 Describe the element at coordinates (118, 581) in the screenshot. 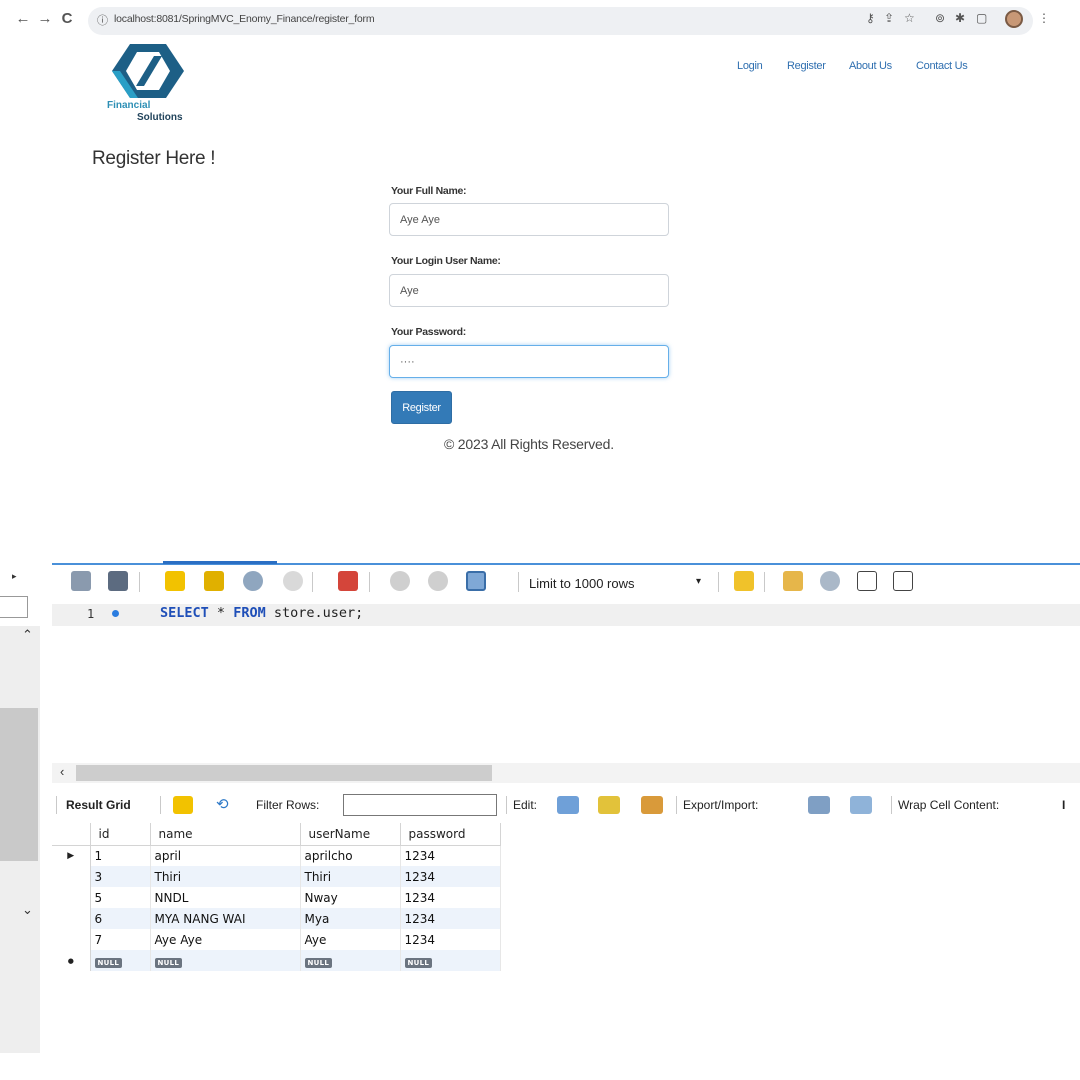

I see `save-icon` at that location.